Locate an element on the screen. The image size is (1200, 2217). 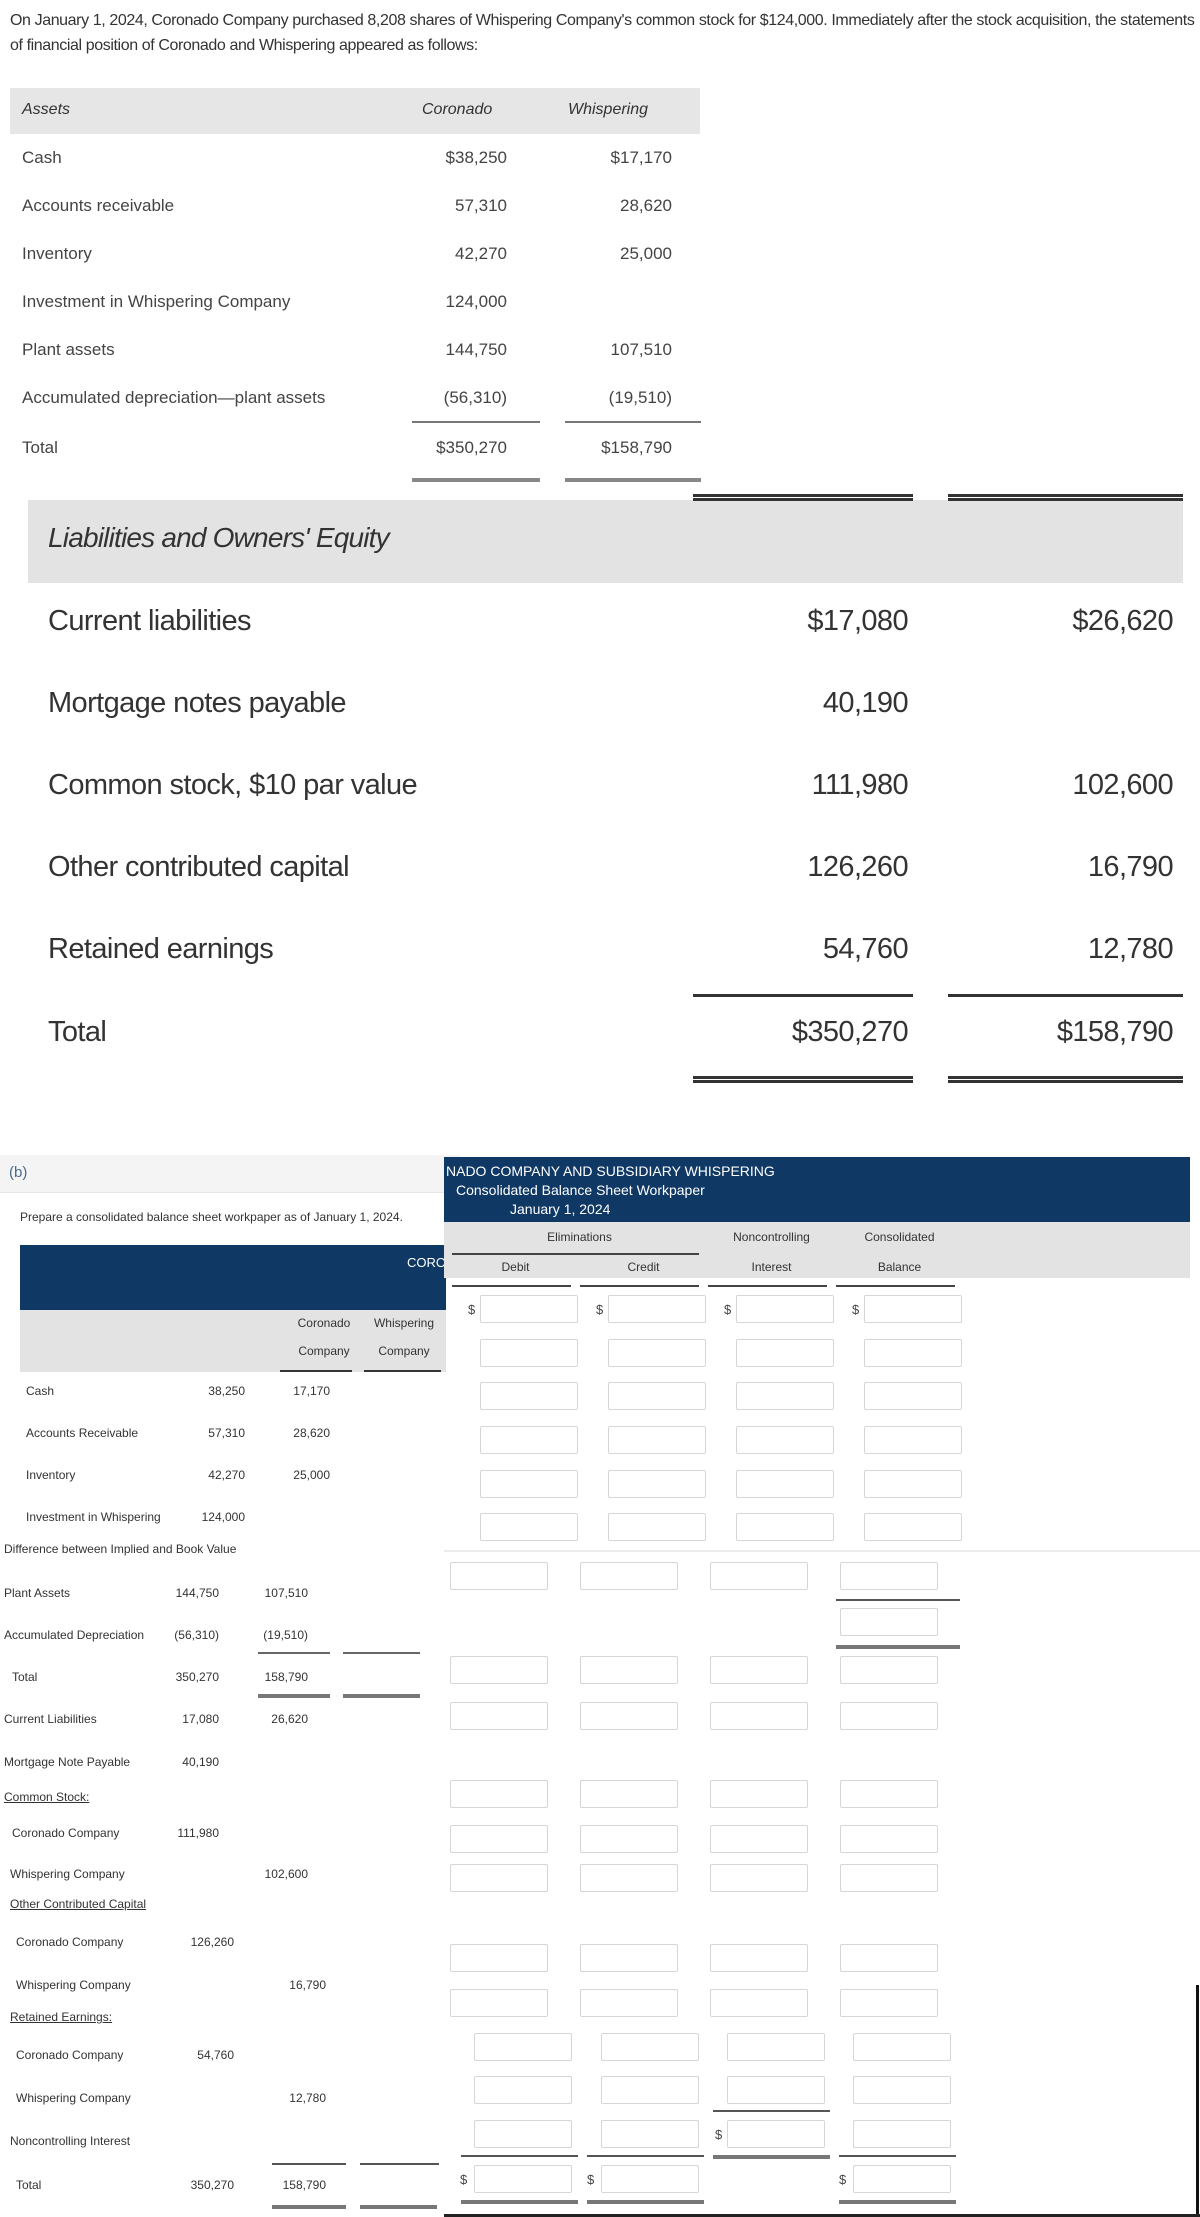
nci-rule is located at coordinates (767, 1286).